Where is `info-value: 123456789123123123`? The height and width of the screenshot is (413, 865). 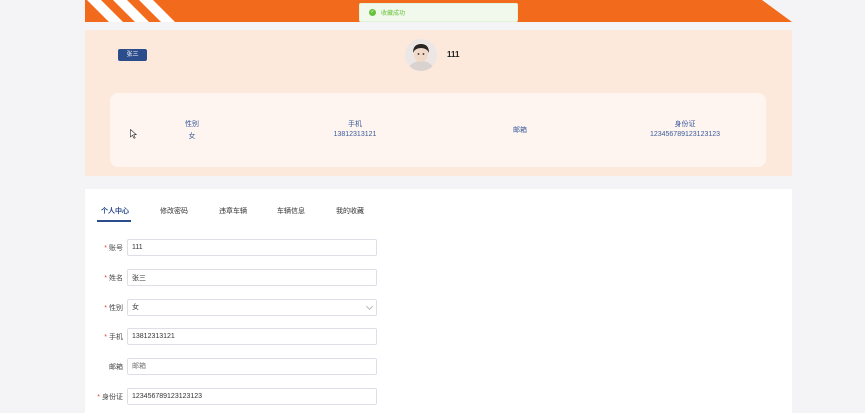 info-value: 123456789123123123 is located at coordinates (685, 134).